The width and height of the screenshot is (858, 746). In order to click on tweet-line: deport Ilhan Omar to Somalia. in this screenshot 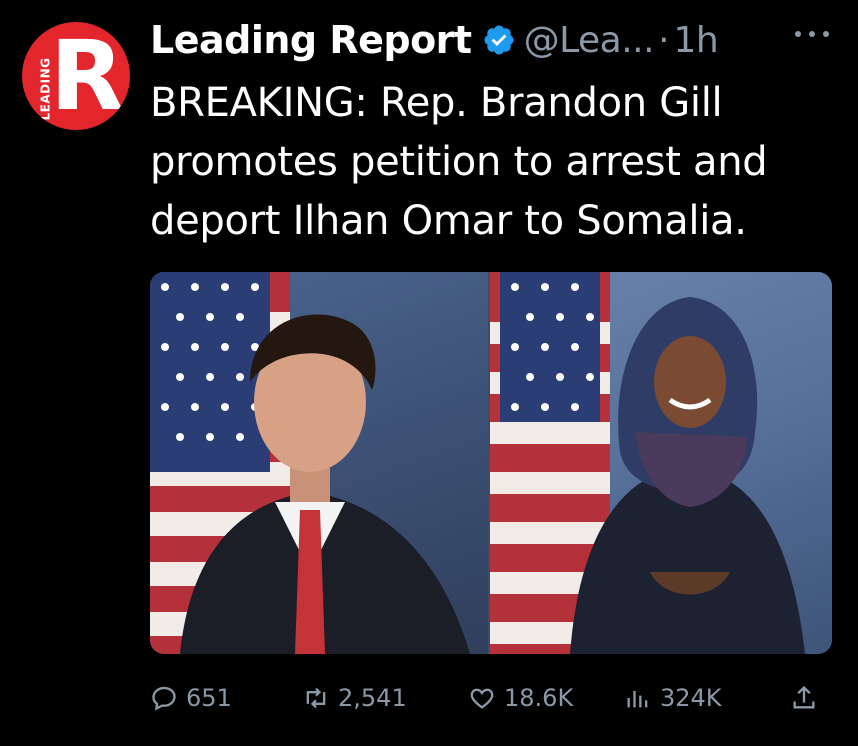, I will do `click(448, 221)`.